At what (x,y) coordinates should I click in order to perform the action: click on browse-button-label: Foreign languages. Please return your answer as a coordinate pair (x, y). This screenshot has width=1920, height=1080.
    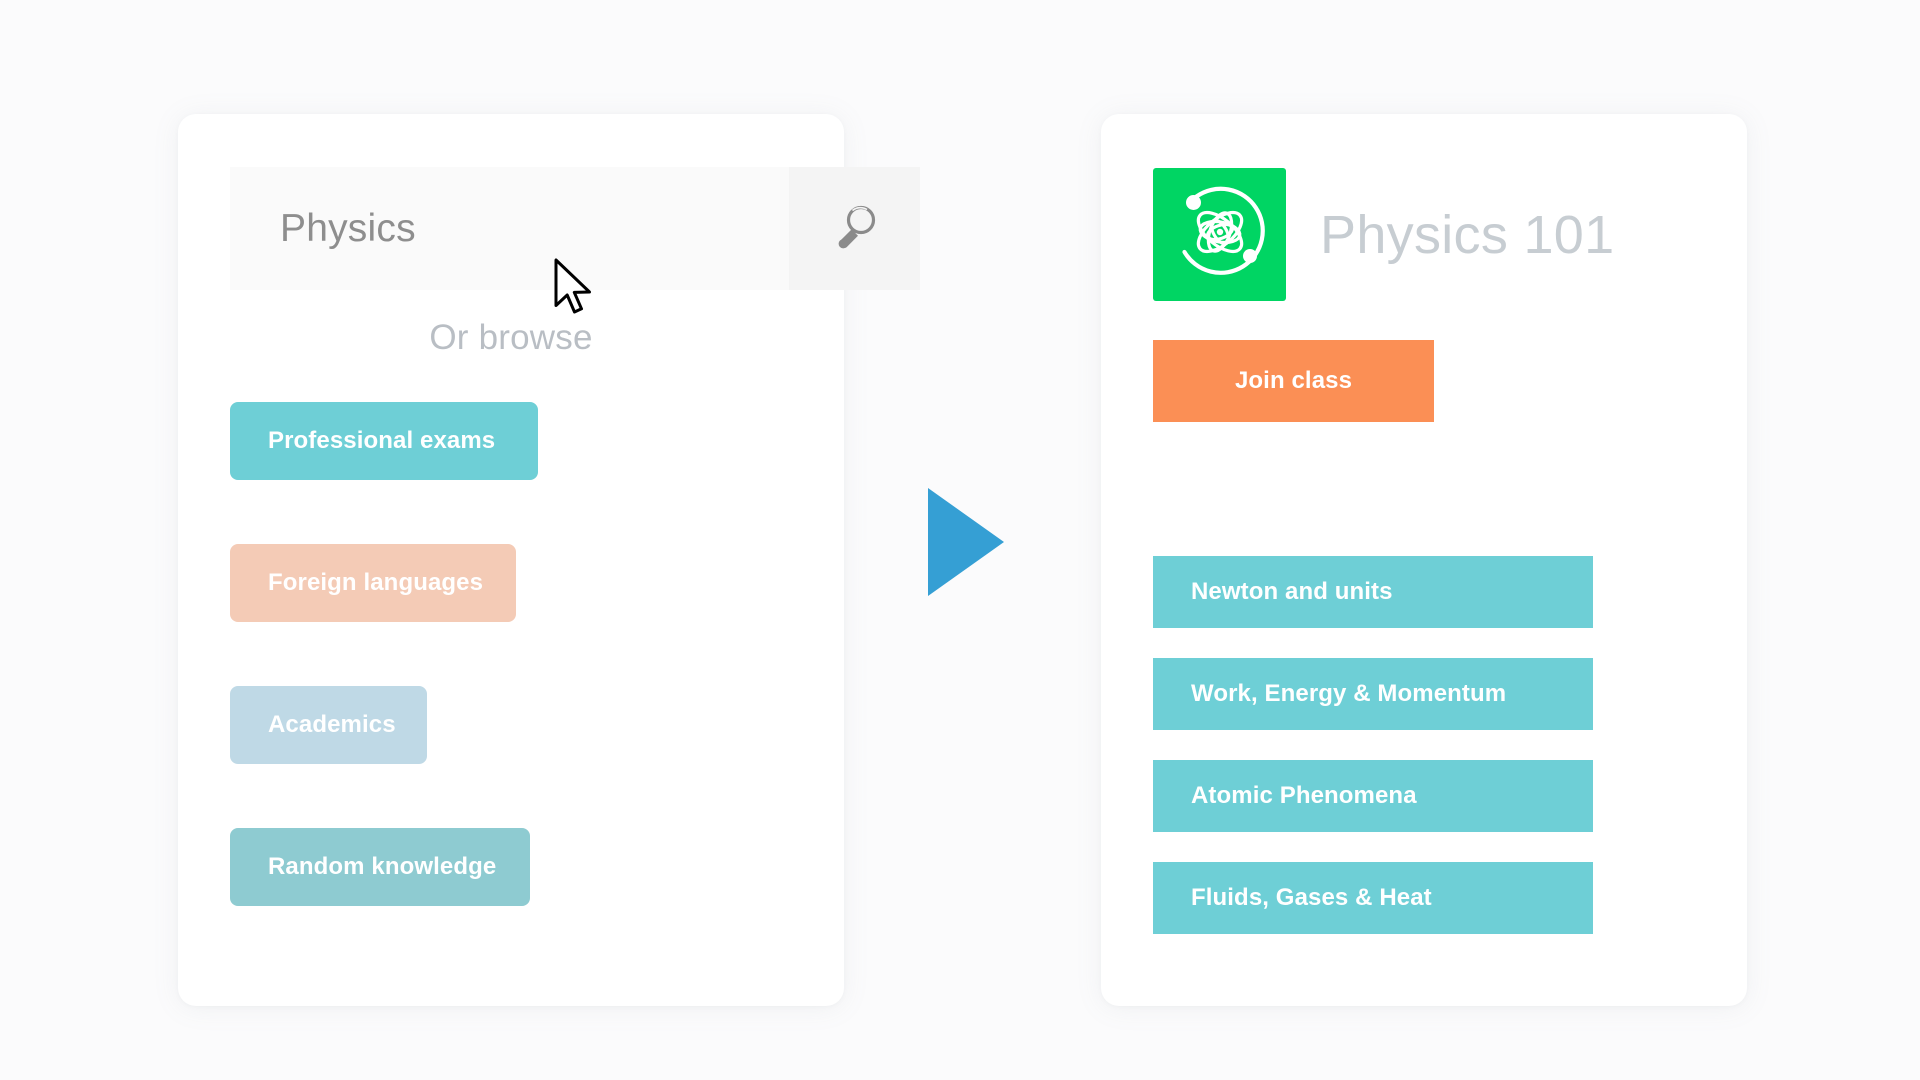
    Looking at the image, I should click on (376, 582).